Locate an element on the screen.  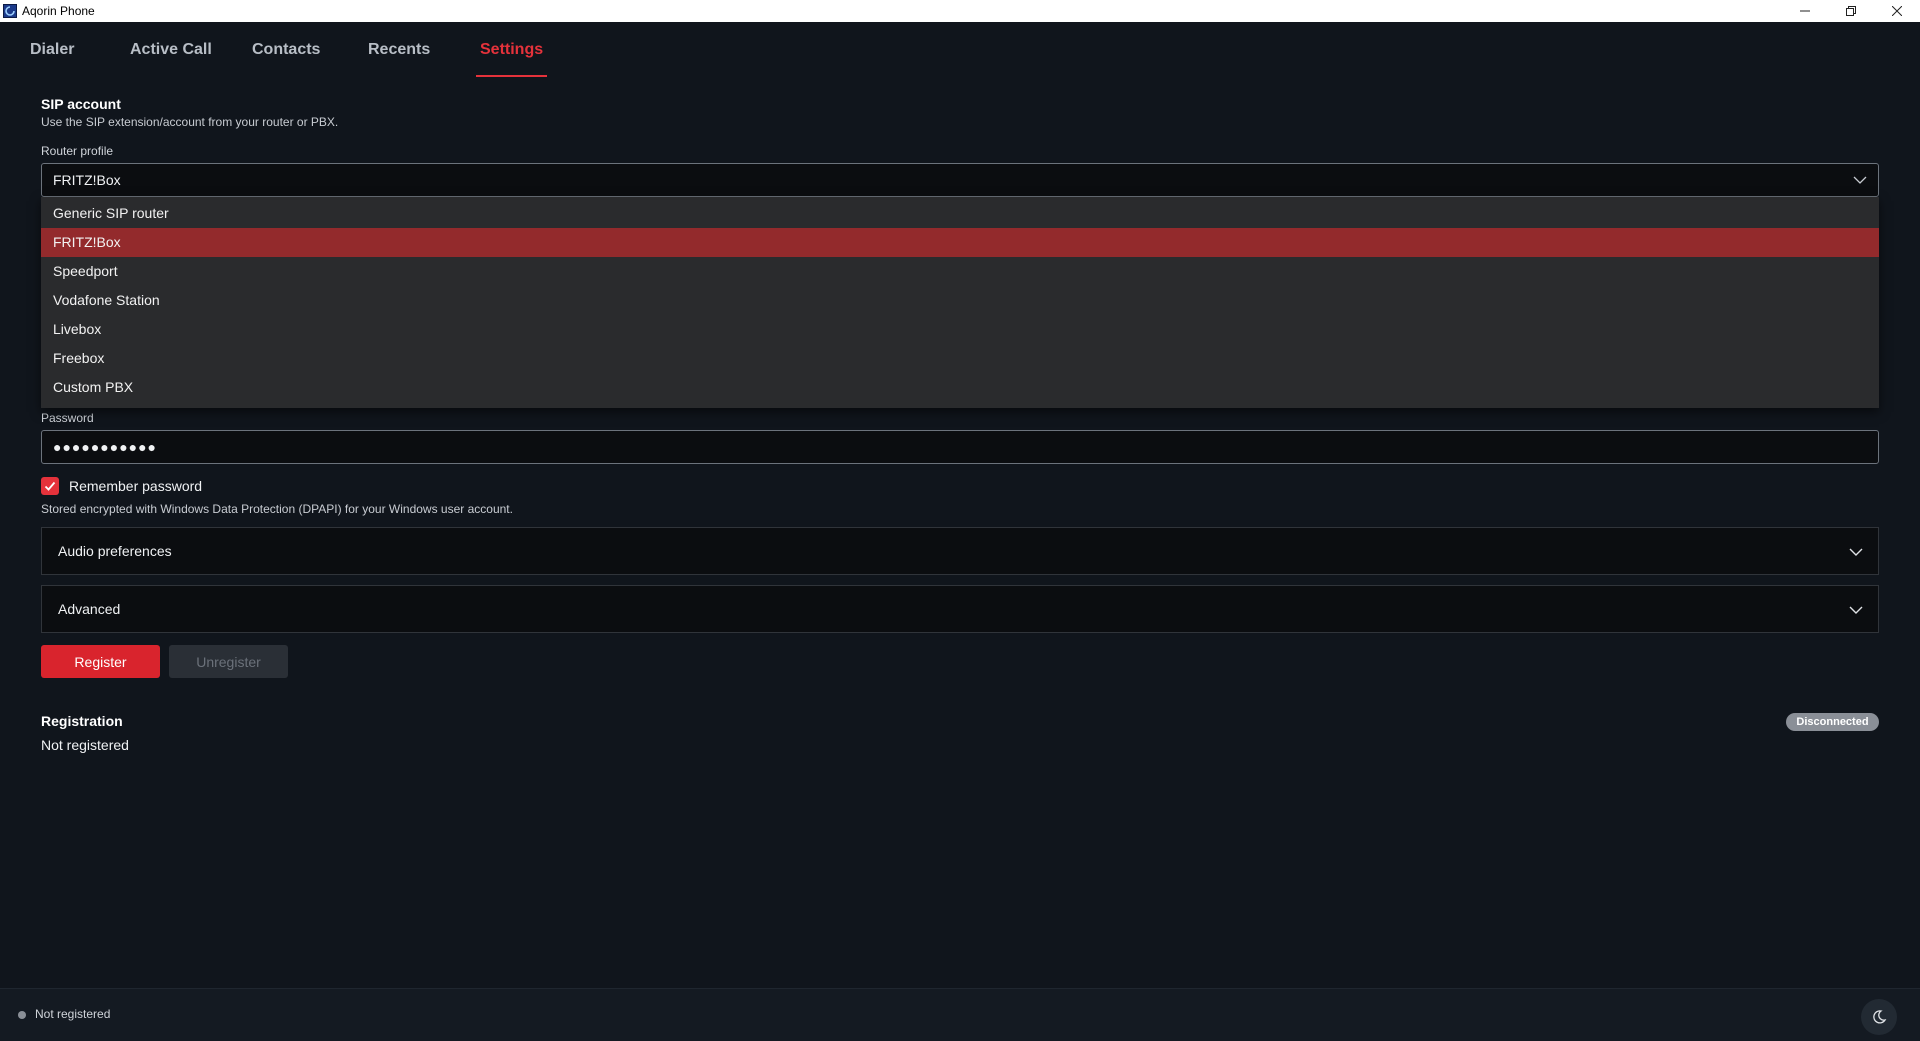
window-title: Aqorin Phone is located at coordinates (58, 11).